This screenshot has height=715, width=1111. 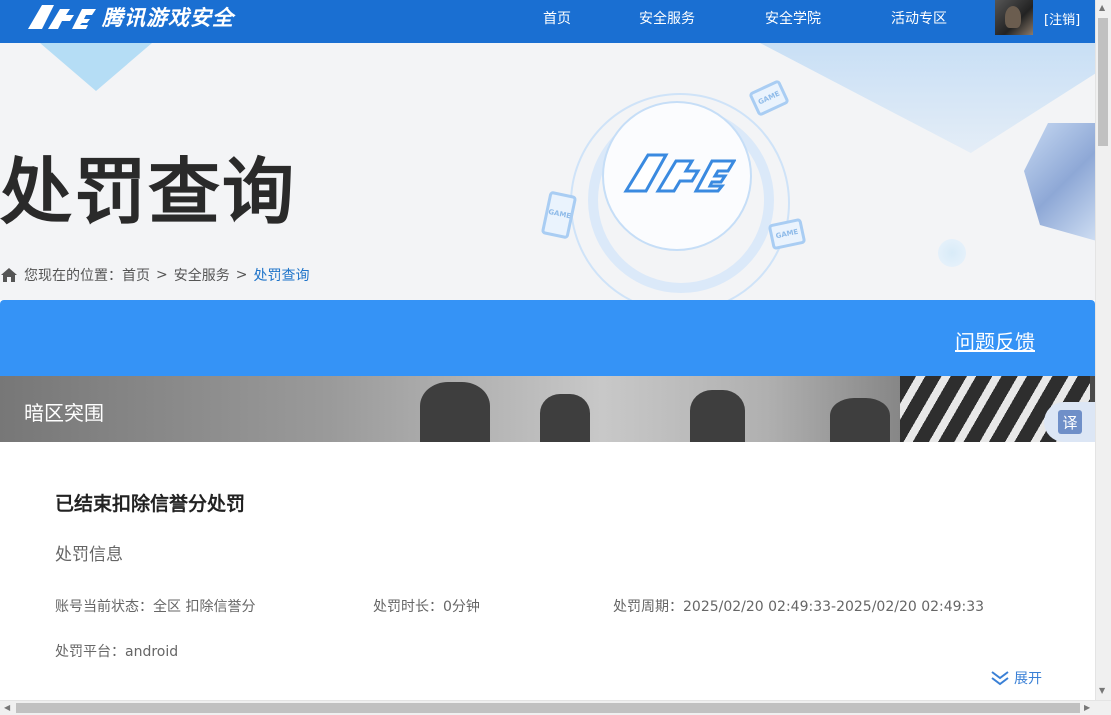 What do you see at coordinates (154, 275) in the screenshot?
I see `breadcrumb: 您现在的位置： 首页 > 安全服务 > 处罚查询` at bounding box center [154, 275].